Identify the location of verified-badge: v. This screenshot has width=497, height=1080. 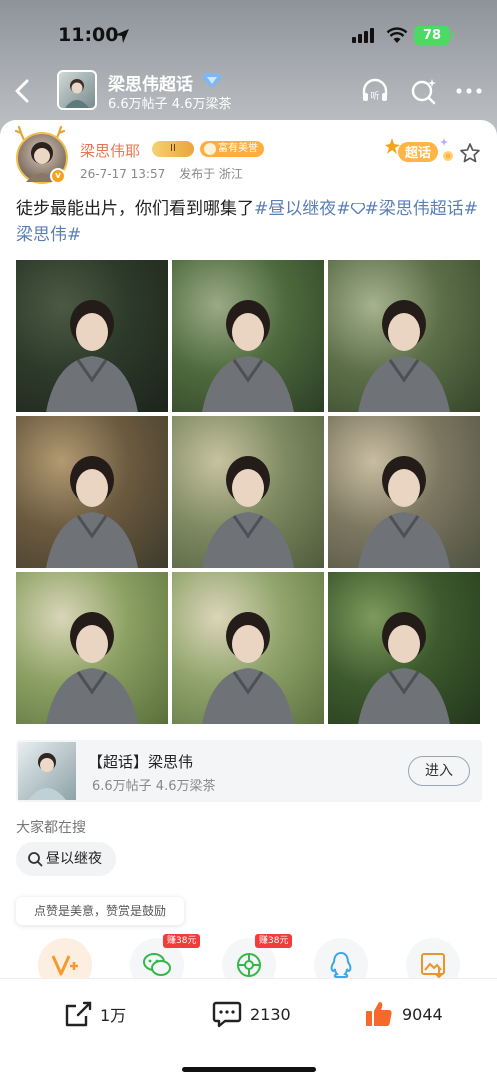
(58, 176).